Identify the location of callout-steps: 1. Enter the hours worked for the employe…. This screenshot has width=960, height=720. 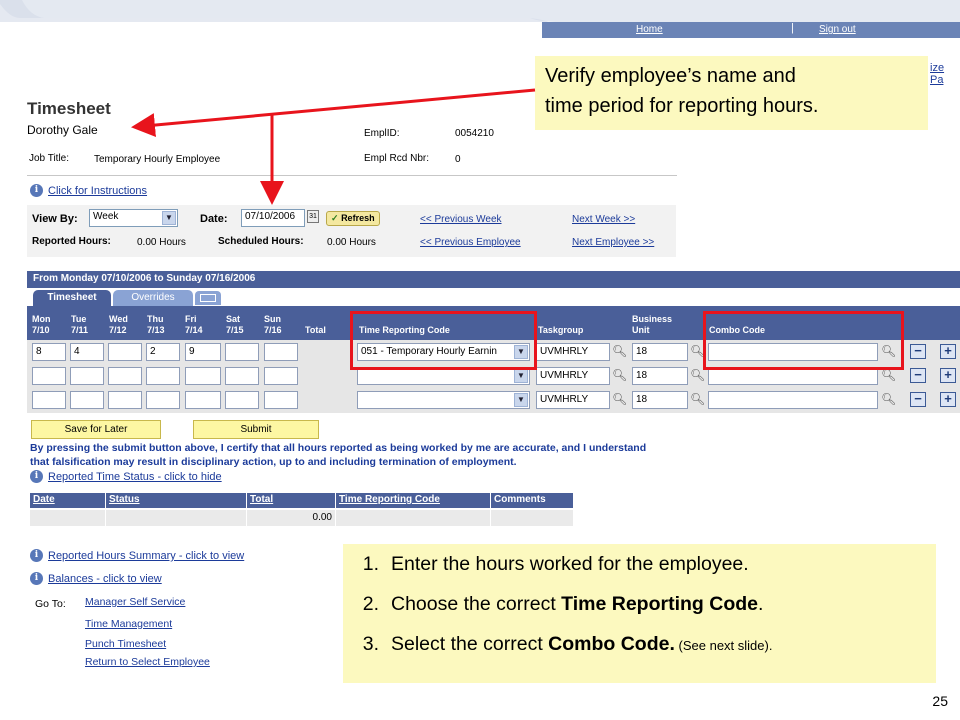
(639, 613).